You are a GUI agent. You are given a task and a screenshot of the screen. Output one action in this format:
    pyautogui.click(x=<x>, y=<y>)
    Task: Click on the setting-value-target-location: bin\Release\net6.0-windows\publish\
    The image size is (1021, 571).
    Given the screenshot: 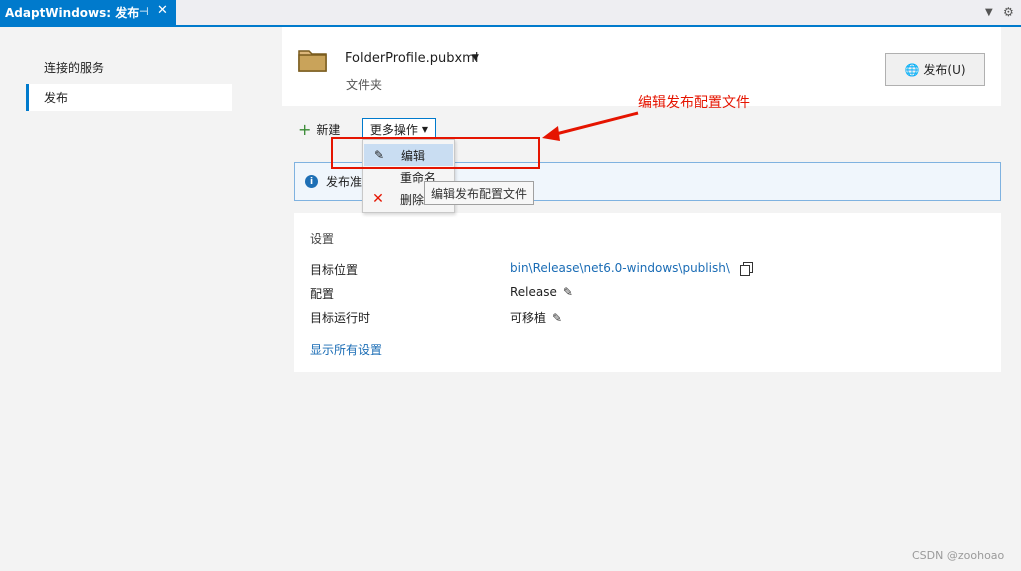 What is the action you would take?
    pyautogui.click(x=631, y=268)
    